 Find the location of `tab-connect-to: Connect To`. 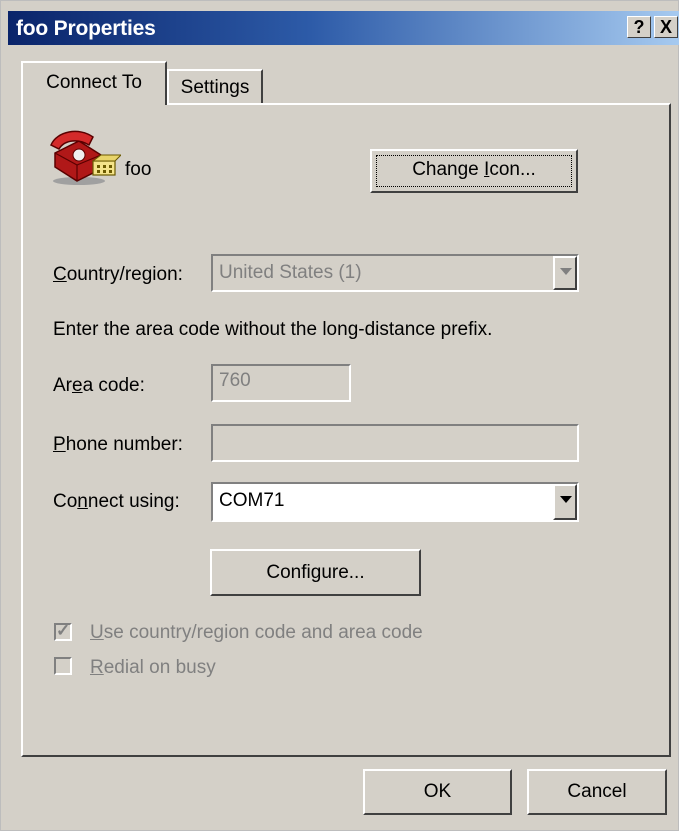

tab-connect-to: Connect To is located at coordinates (94, 83).